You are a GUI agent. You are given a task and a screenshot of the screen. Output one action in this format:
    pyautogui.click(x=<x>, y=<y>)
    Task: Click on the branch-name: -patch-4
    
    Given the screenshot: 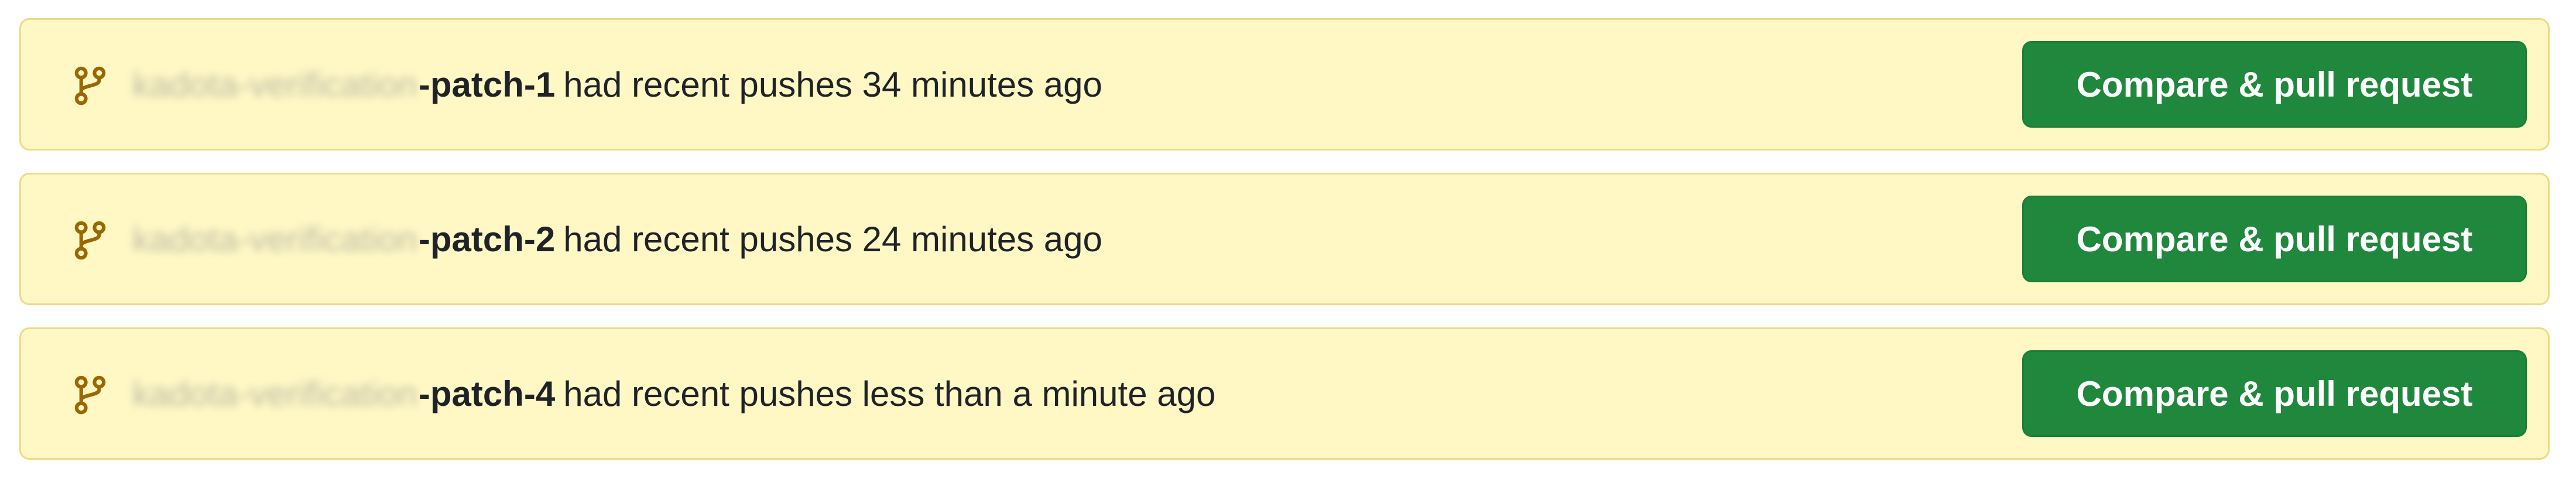 What is the action you would take?
    pyautogui.click(x=487, y=394)
    